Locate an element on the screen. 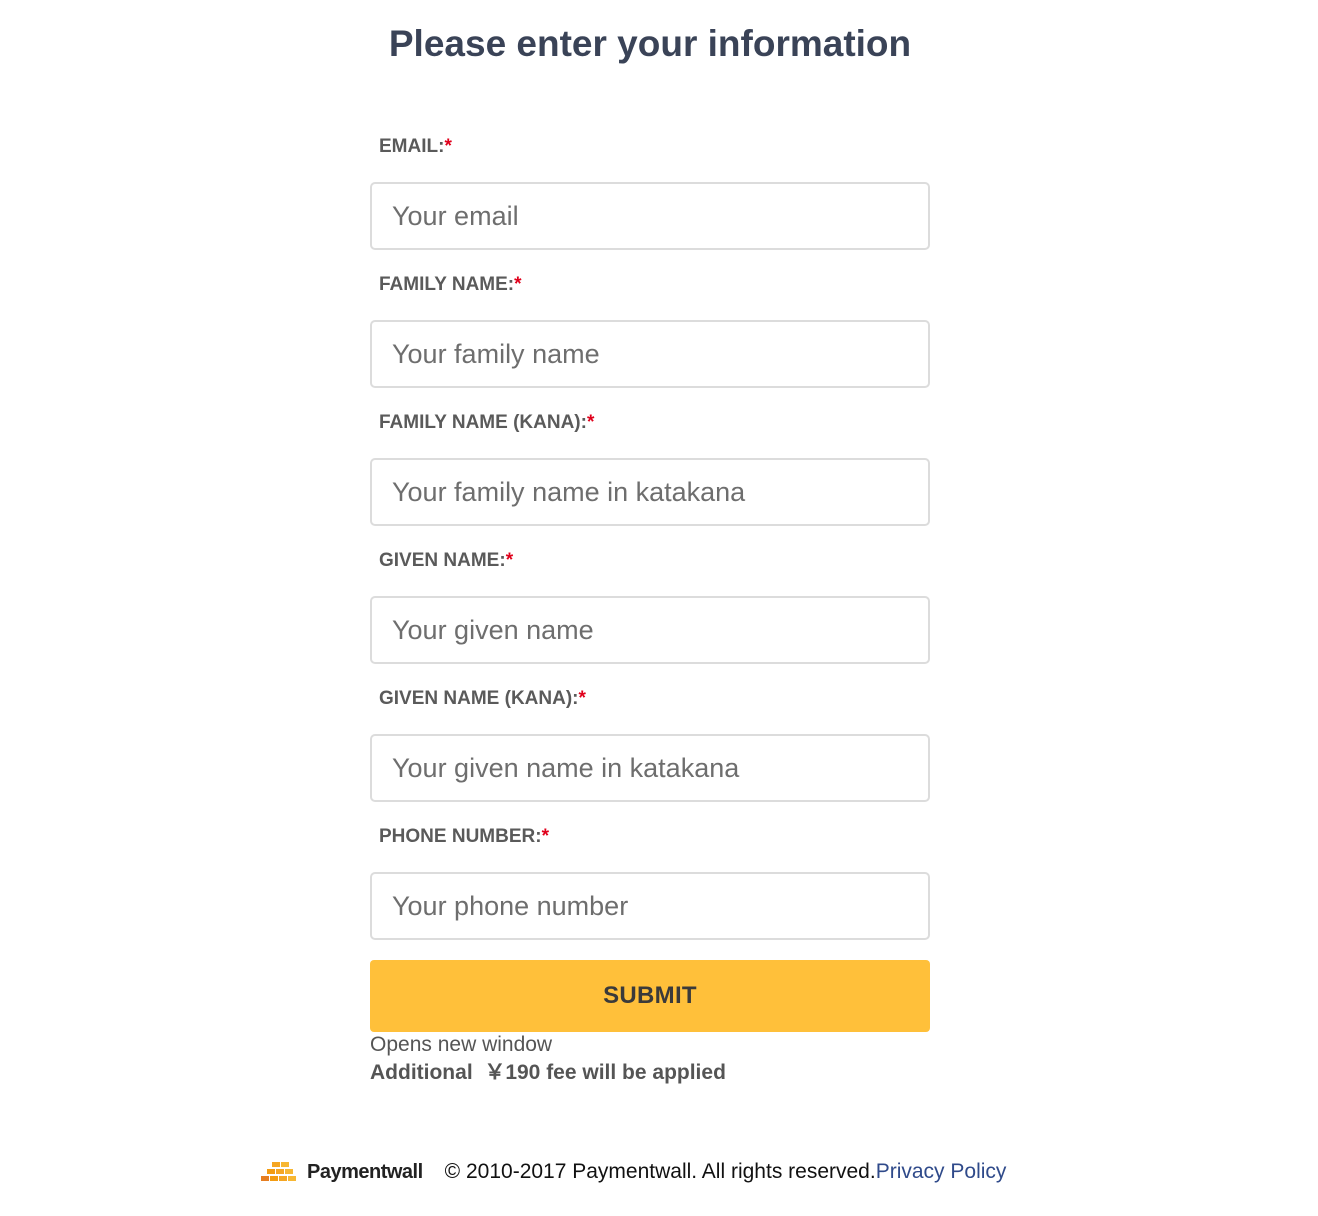 The image size is (1318, 1216). paymentwall-logo: Paymentwall is located at coordinates (340, 1172).